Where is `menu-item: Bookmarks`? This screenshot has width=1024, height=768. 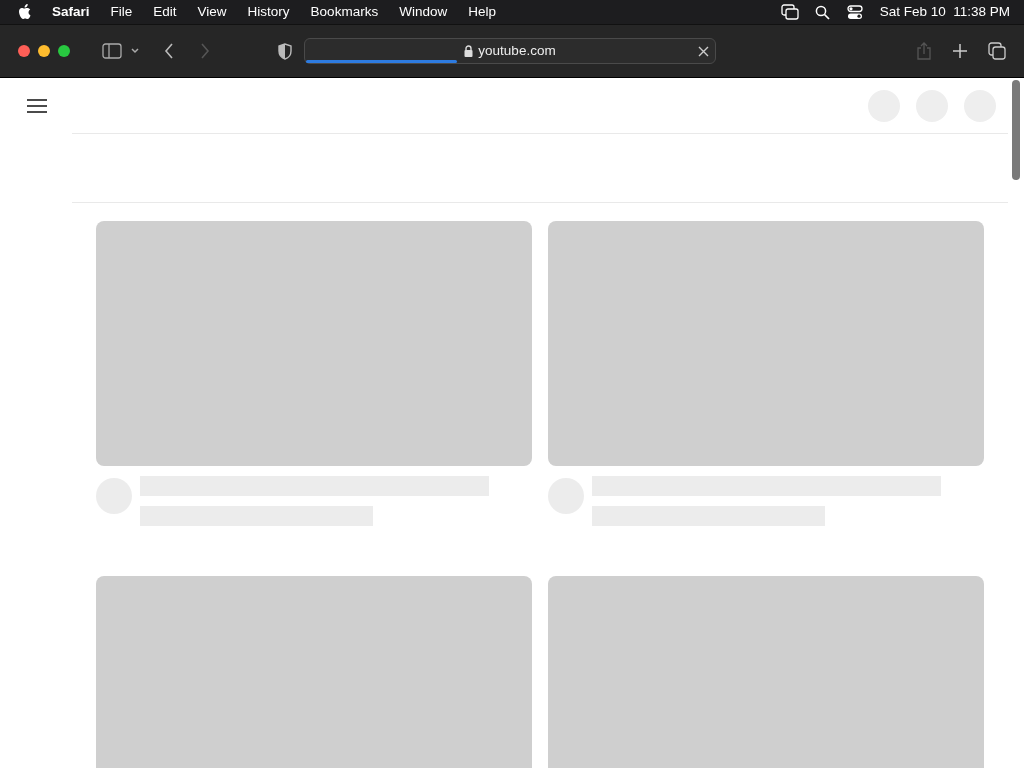 menu-item: Bookmarks is located at coordinates (344, 12).